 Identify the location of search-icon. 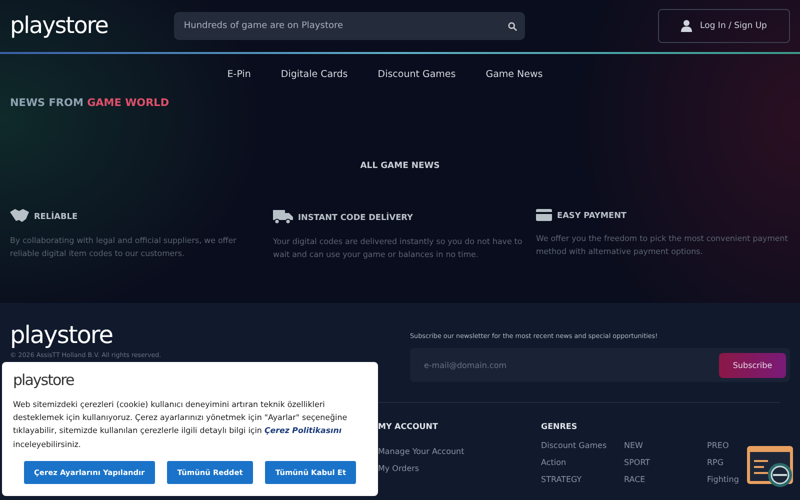
(512, 26).